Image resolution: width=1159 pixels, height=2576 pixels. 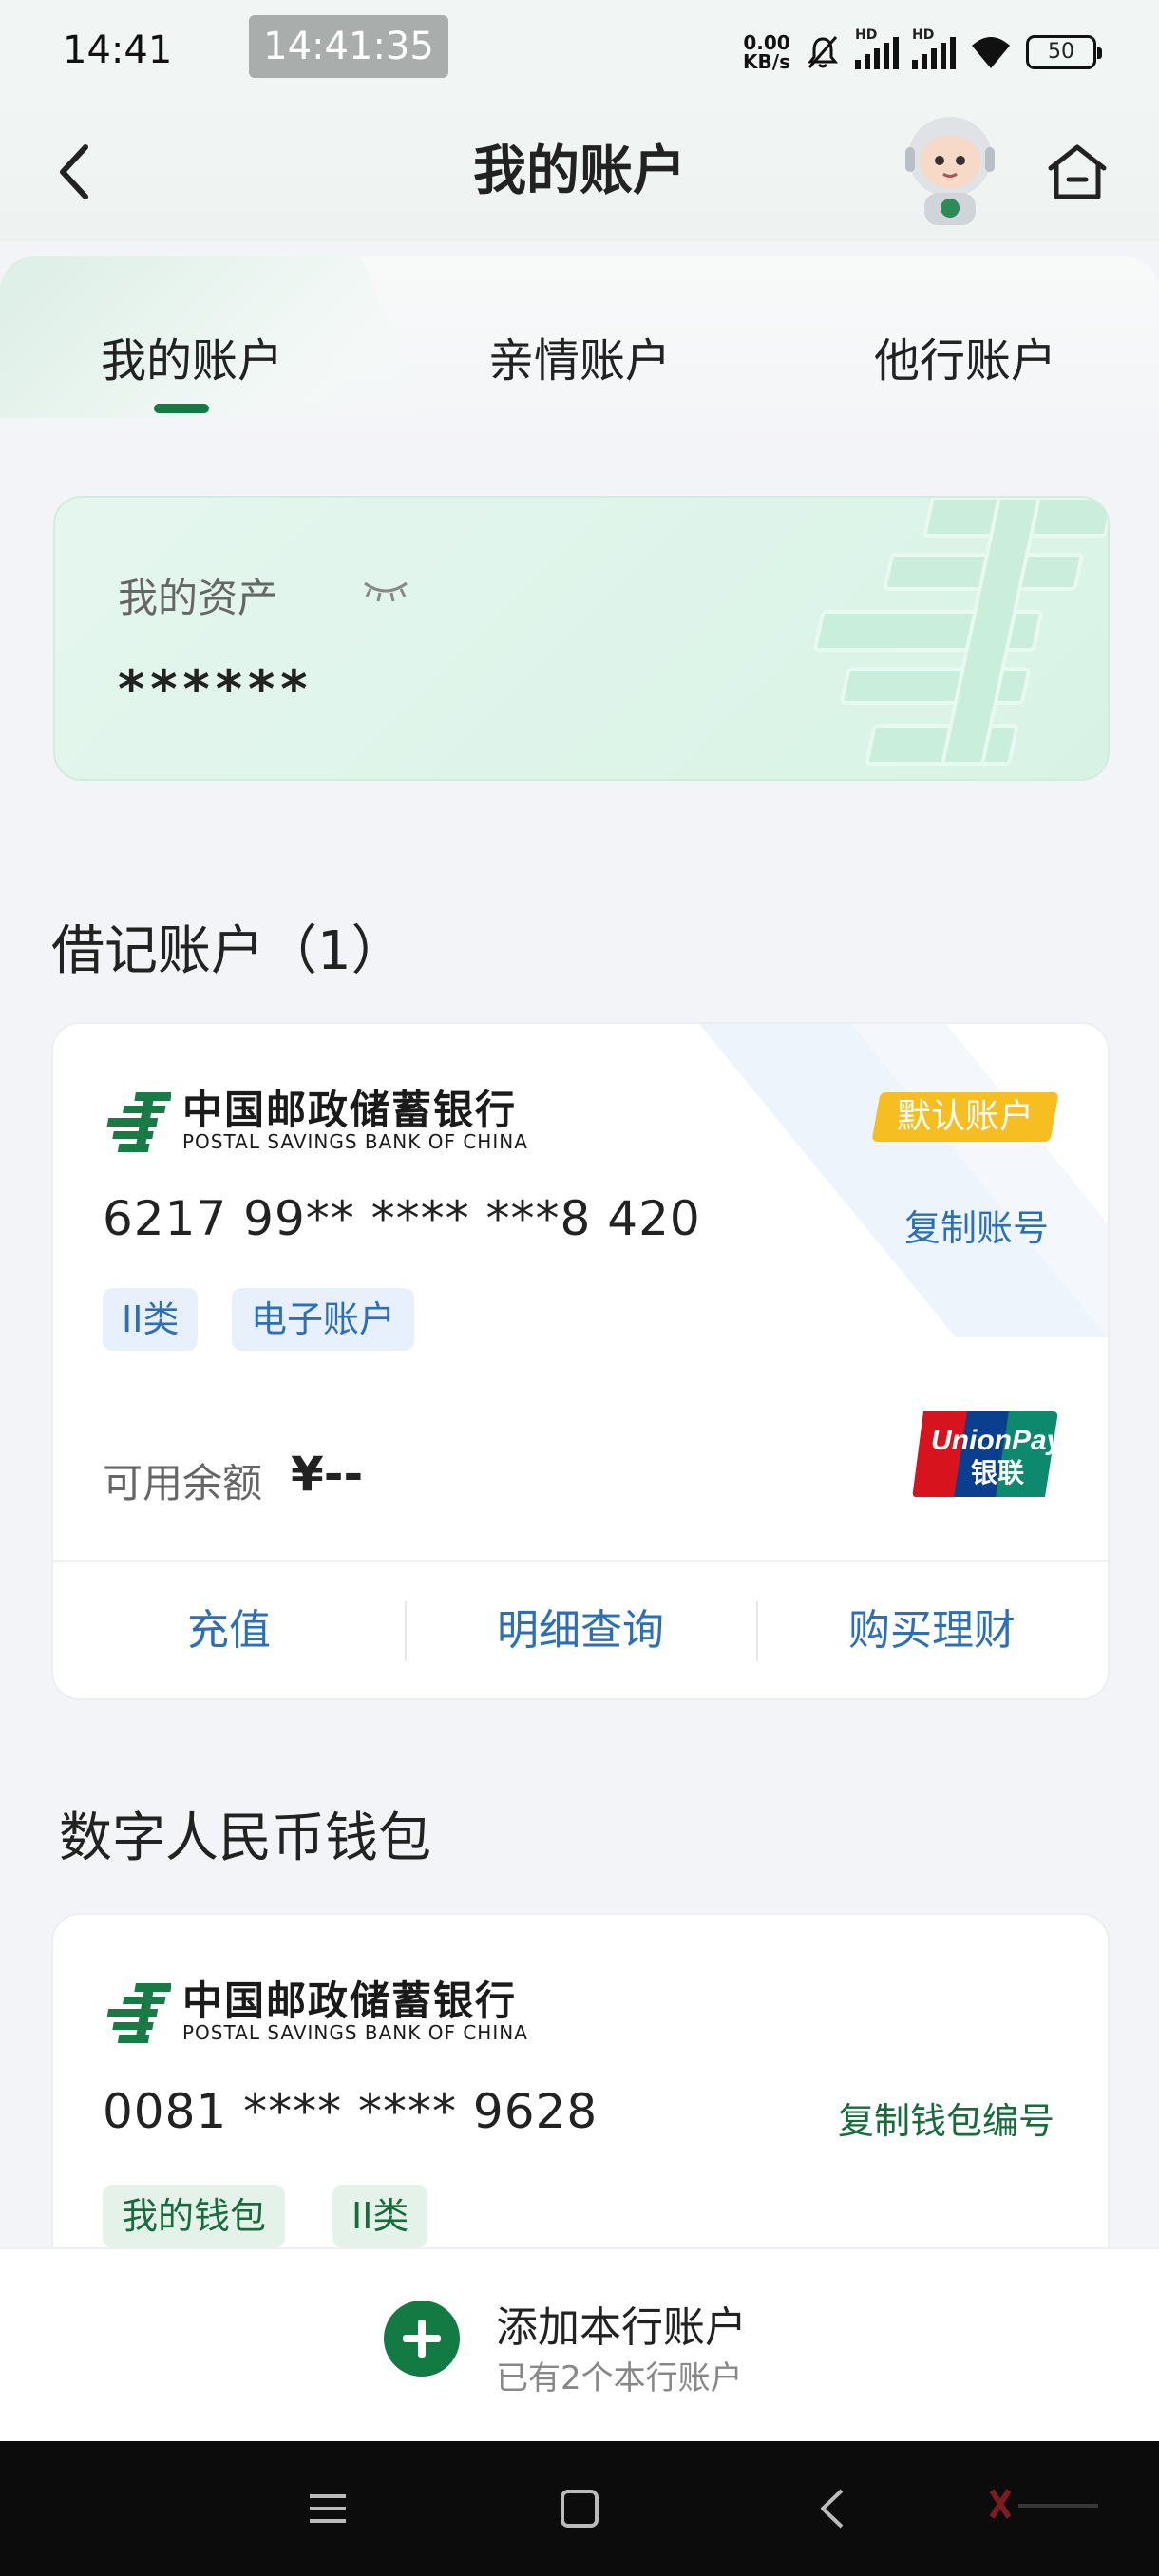 I want to click on balance-label: 可用余额, so click(x=183, y=1483).